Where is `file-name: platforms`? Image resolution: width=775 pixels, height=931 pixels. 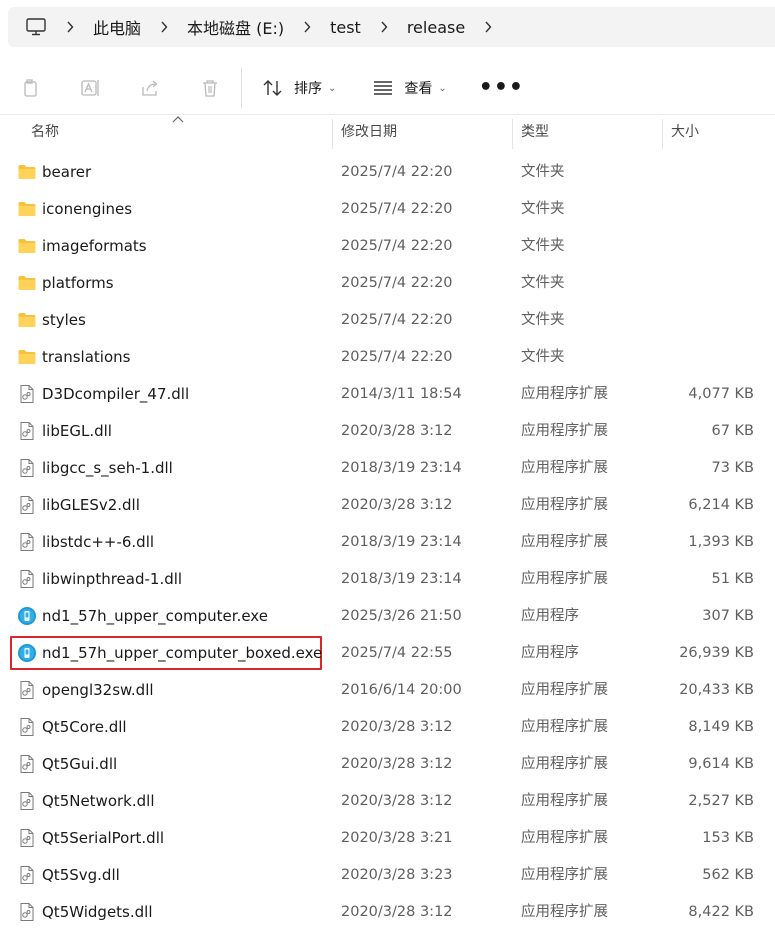 file-name: platforms is located at coordinates (78, 283).